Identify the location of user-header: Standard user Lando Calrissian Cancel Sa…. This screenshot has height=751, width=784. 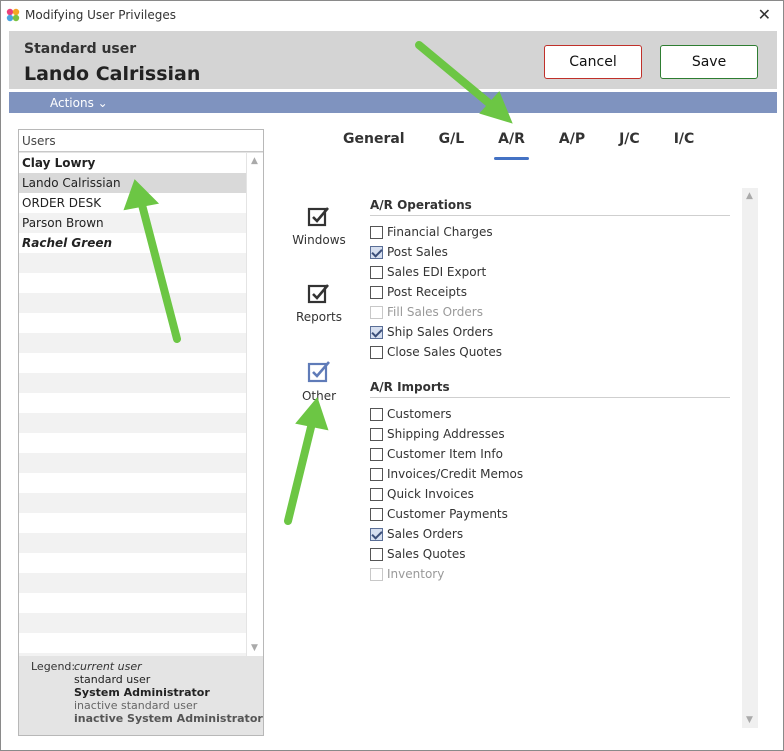
(393, 60).